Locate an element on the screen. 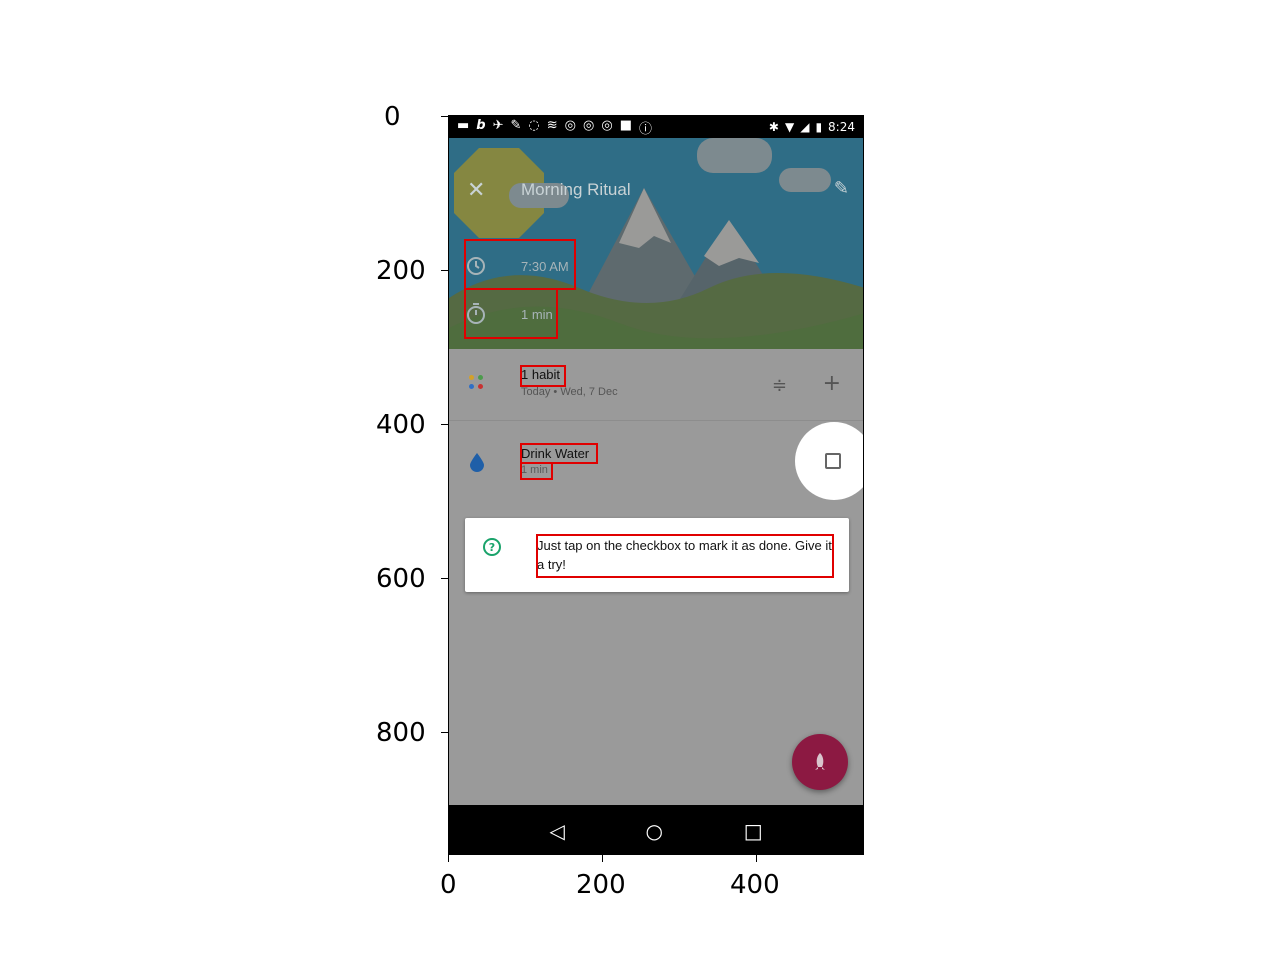 This screenshot has height=960, width=1280. nav-bar: ◁ ○ □ is located at coordinates (656, 829).